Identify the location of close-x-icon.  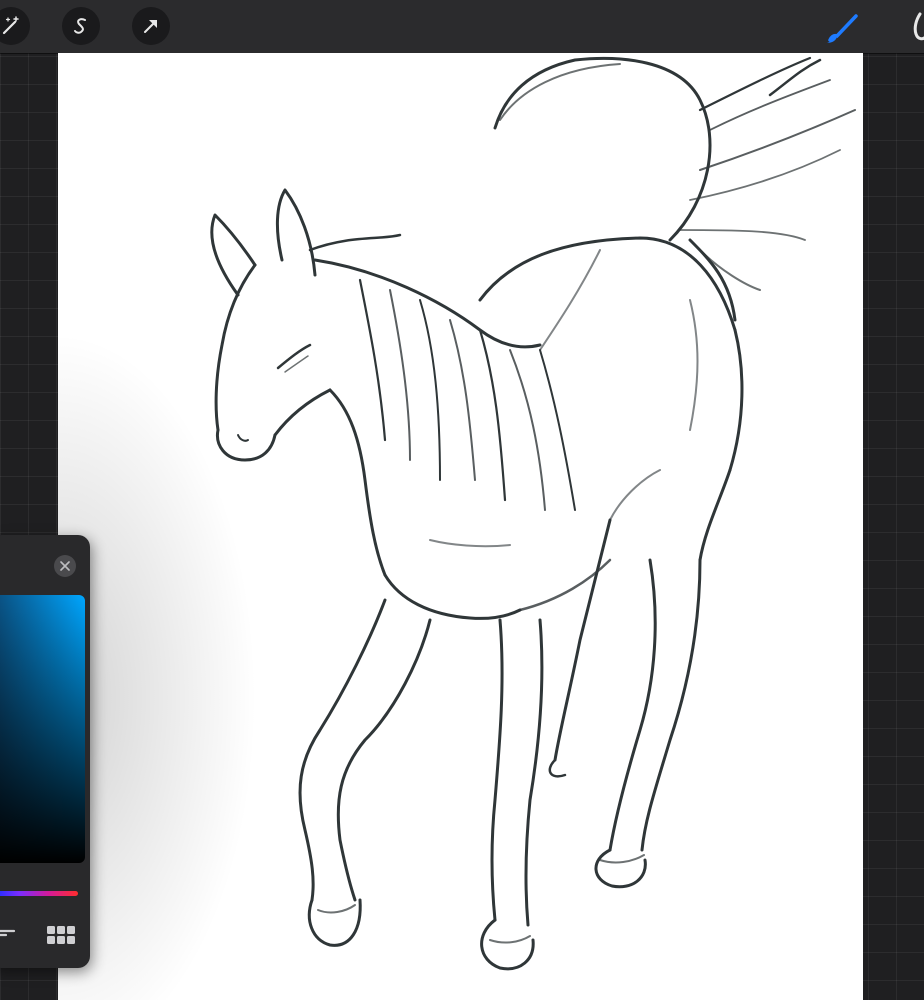
(65, 566).